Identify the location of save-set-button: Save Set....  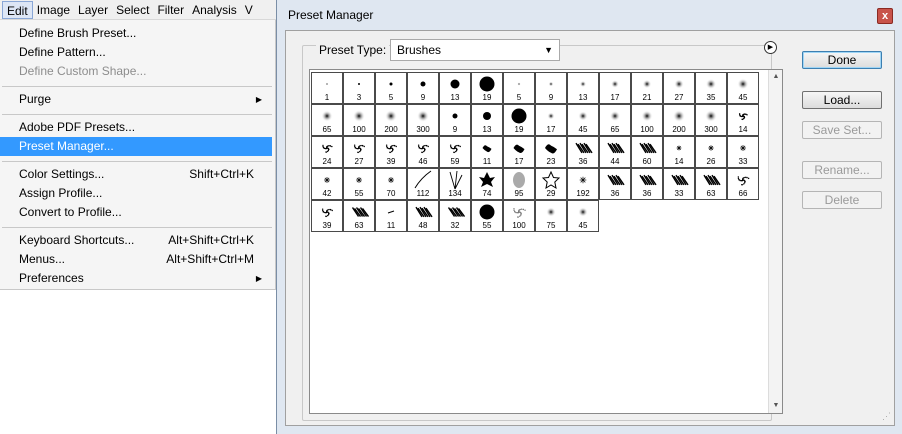
(842, 130).